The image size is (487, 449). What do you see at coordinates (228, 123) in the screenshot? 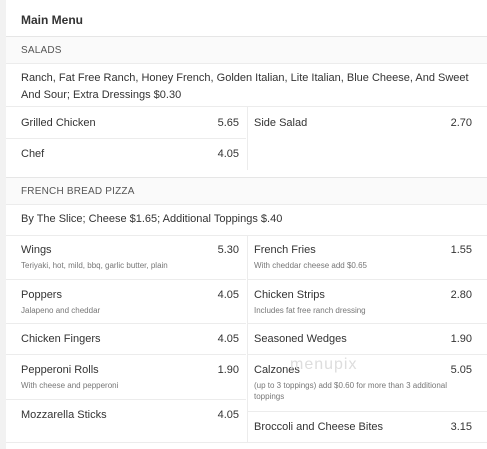
I see `item-price: 5.65` at bounding box center [228, 123].